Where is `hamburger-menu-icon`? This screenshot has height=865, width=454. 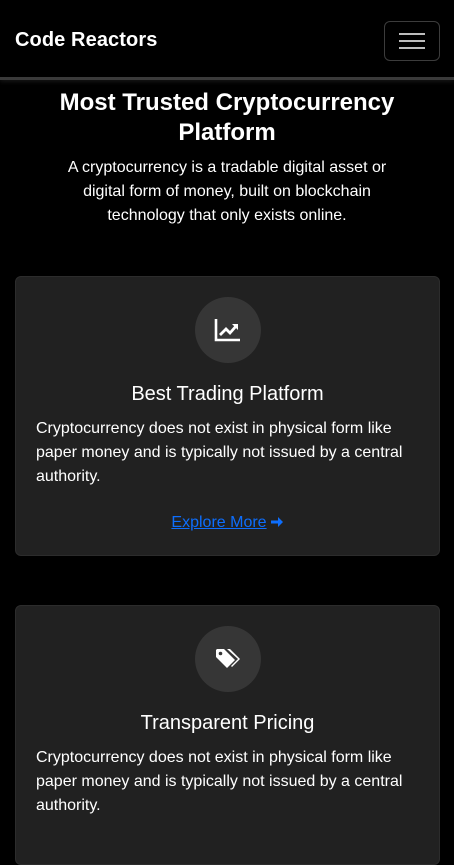 hamburger-menu-icon is located at coordinates (412, 41).